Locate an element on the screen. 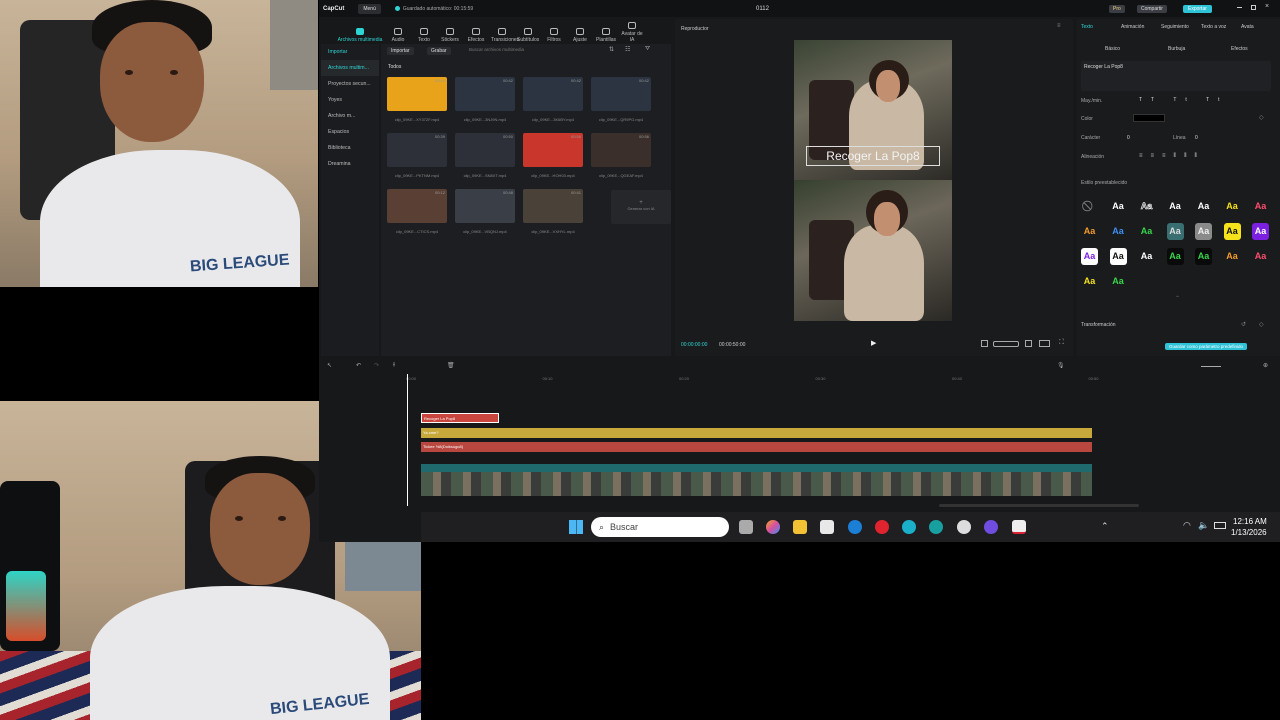  tab-9: Plantillas is located at coordinates (606, 35).